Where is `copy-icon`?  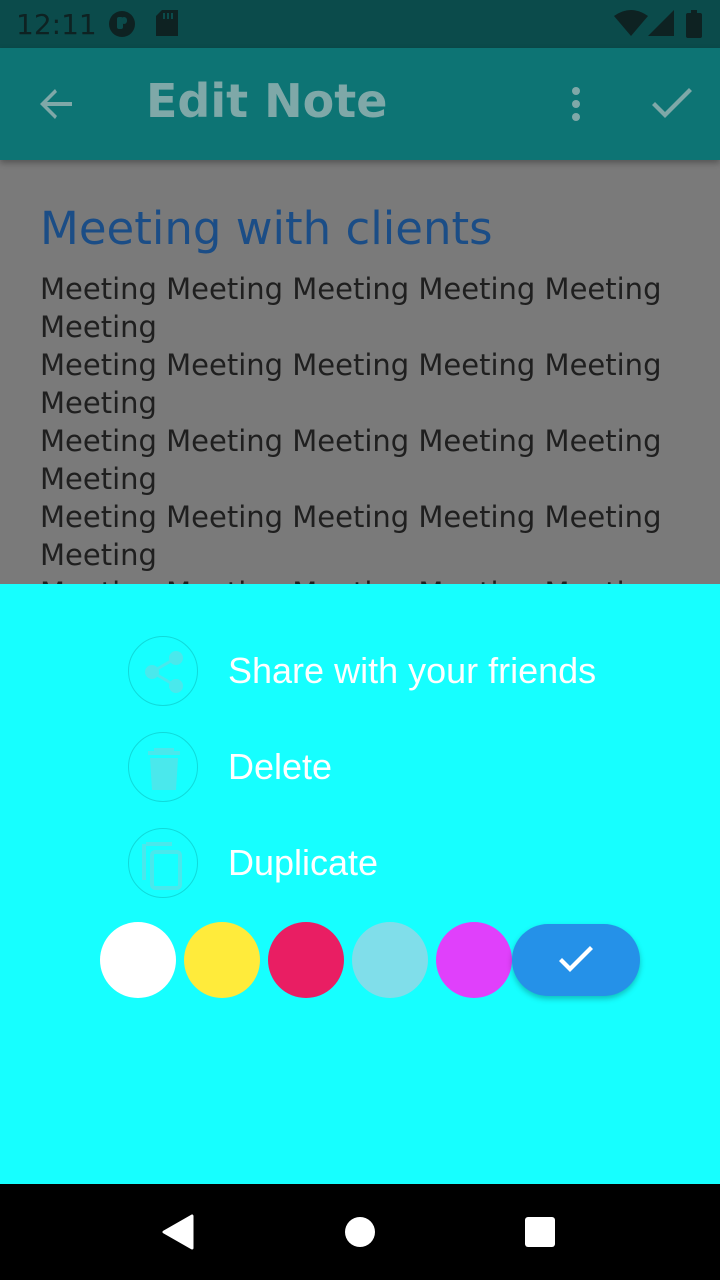 copy-icon is located at coordinates (163, 863).